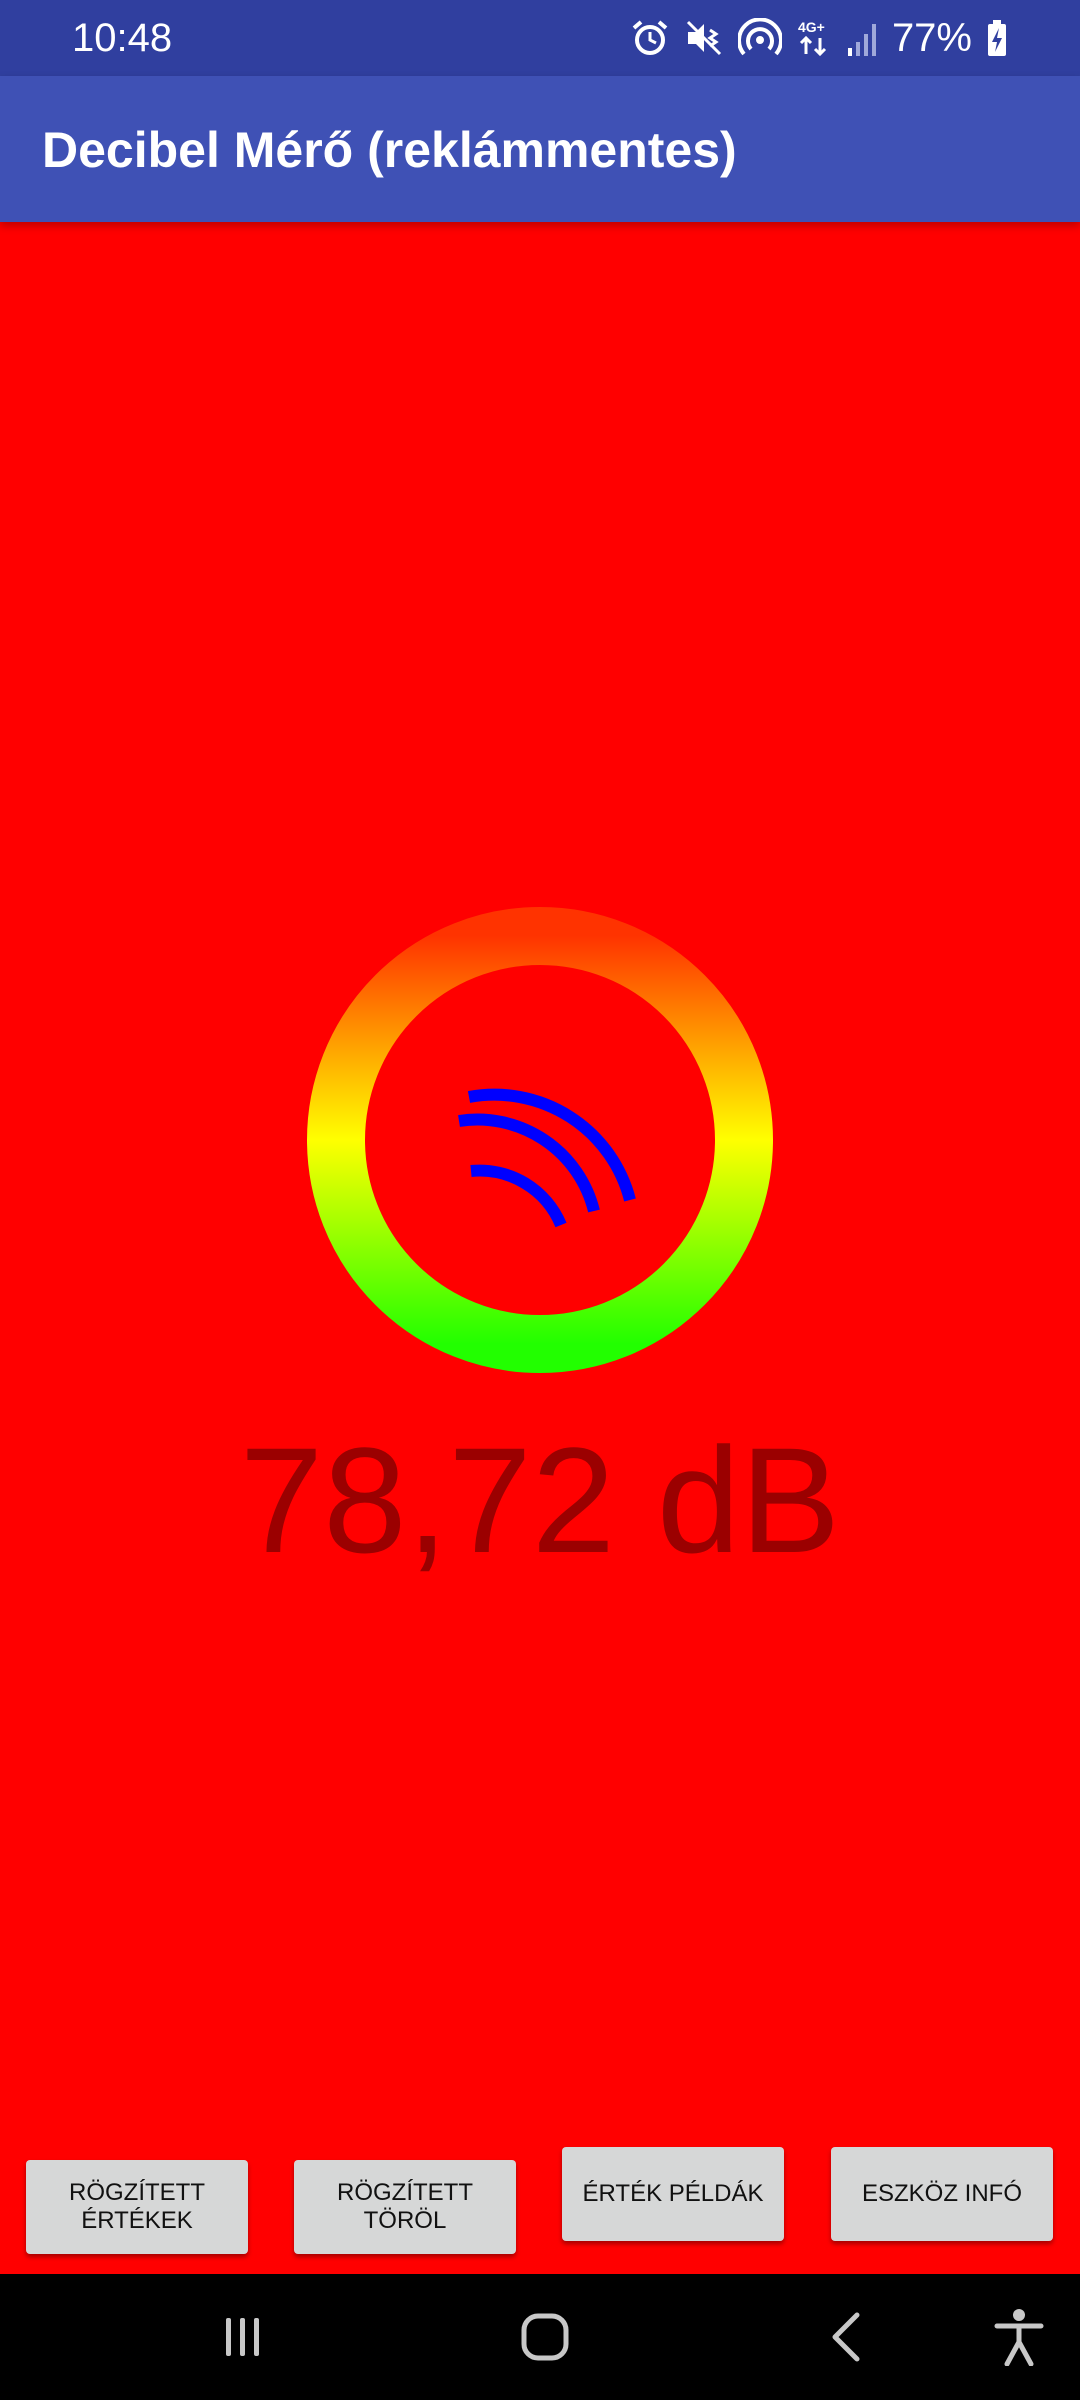 Image resolution: width=1080 pixels, height=2400 pixels. I want to click on accessibility-icon, so click(1019, 2337).